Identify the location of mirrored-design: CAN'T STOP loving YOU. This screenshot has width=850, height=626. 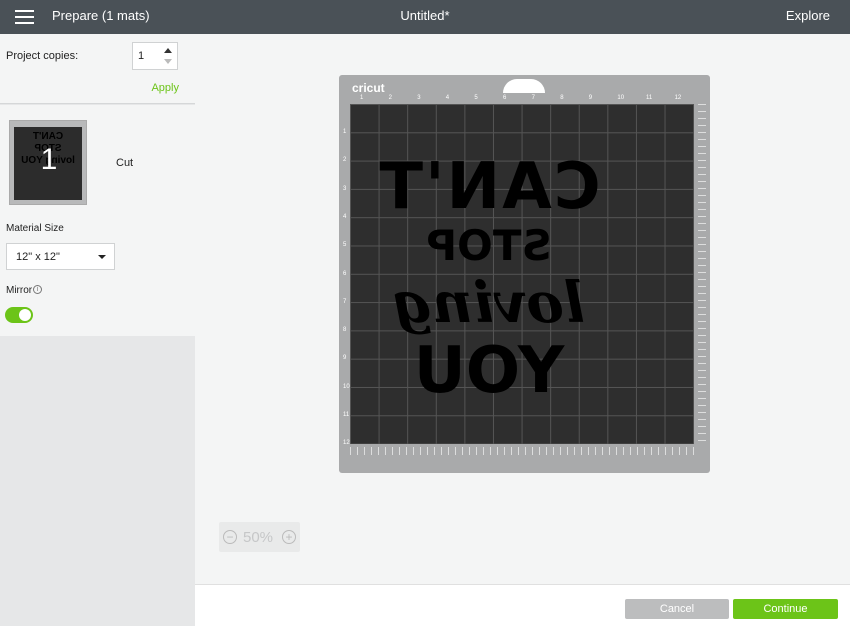
(489, 301).